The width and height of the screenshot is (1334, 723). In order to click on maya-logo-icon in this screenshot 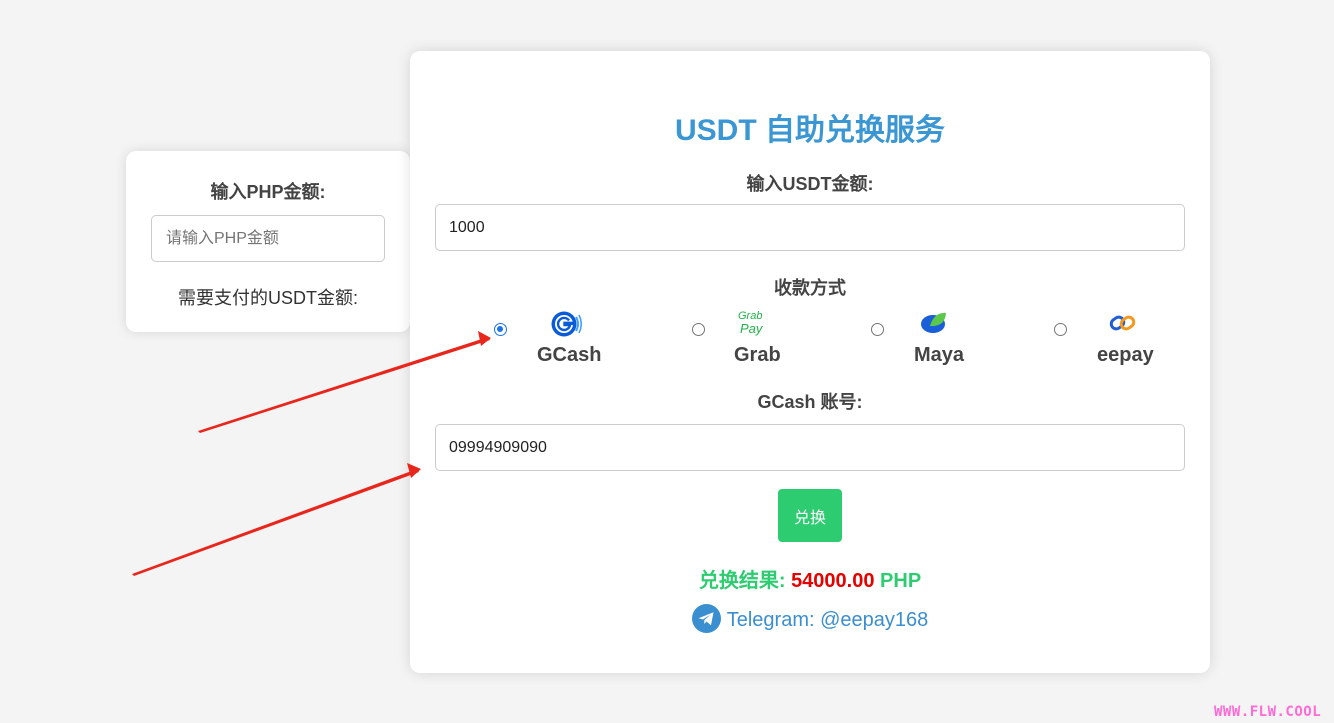, I will do `click(935, 325)`.